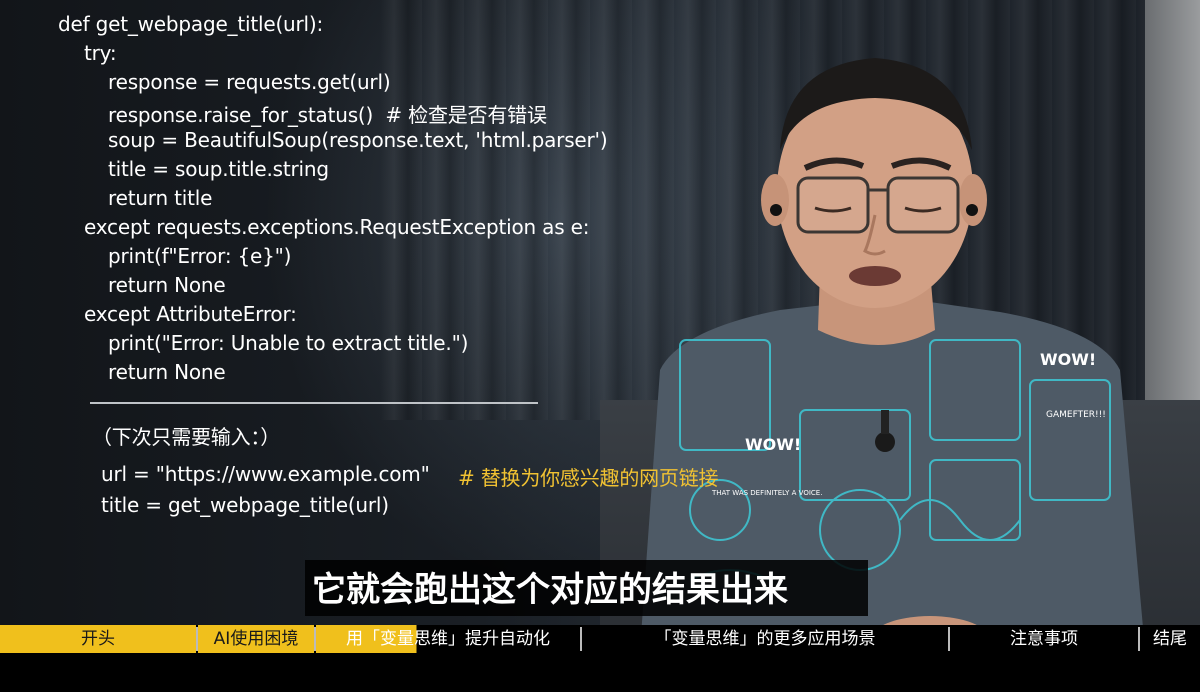 Image resolution: width=1200 pixels, height=692 pixels. What do you see at coordinates (218, 169) in the screenshot?
I see `code-line: title = soup.title.string` at bounding box center [218, 169].